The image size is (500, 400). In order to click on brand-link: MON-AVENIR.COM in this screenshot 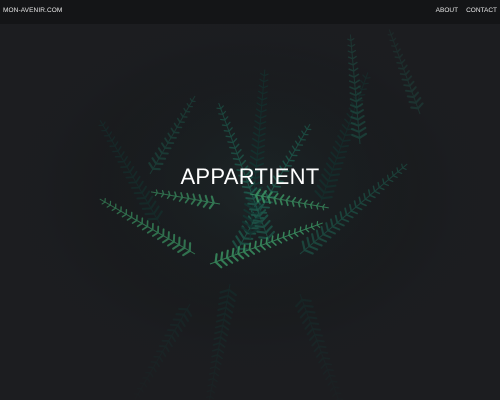, I will do `click(32, 10)`.